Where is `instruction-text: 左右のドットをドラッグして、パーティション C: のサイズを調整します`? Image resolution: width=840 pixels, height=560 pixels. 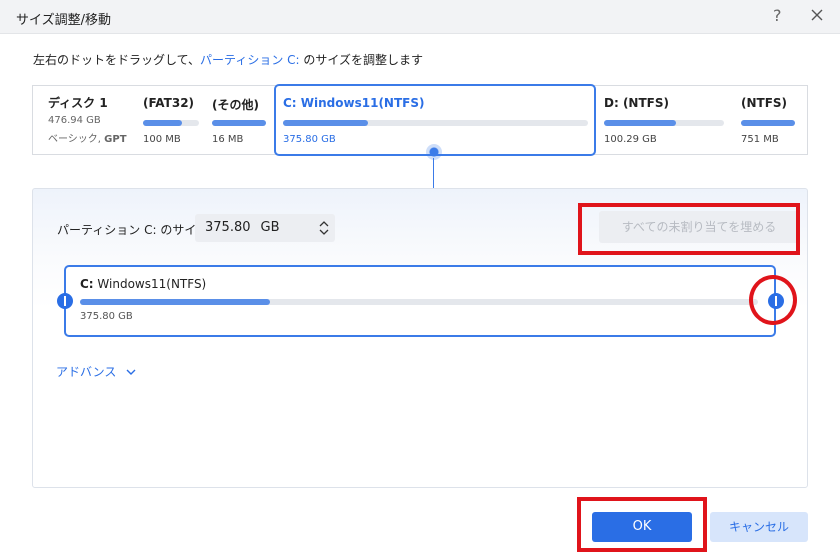 instruction-text: 左右のドットをドラッグして、パーティション C: のサイズを調整します is located at coordinates (228, 59).